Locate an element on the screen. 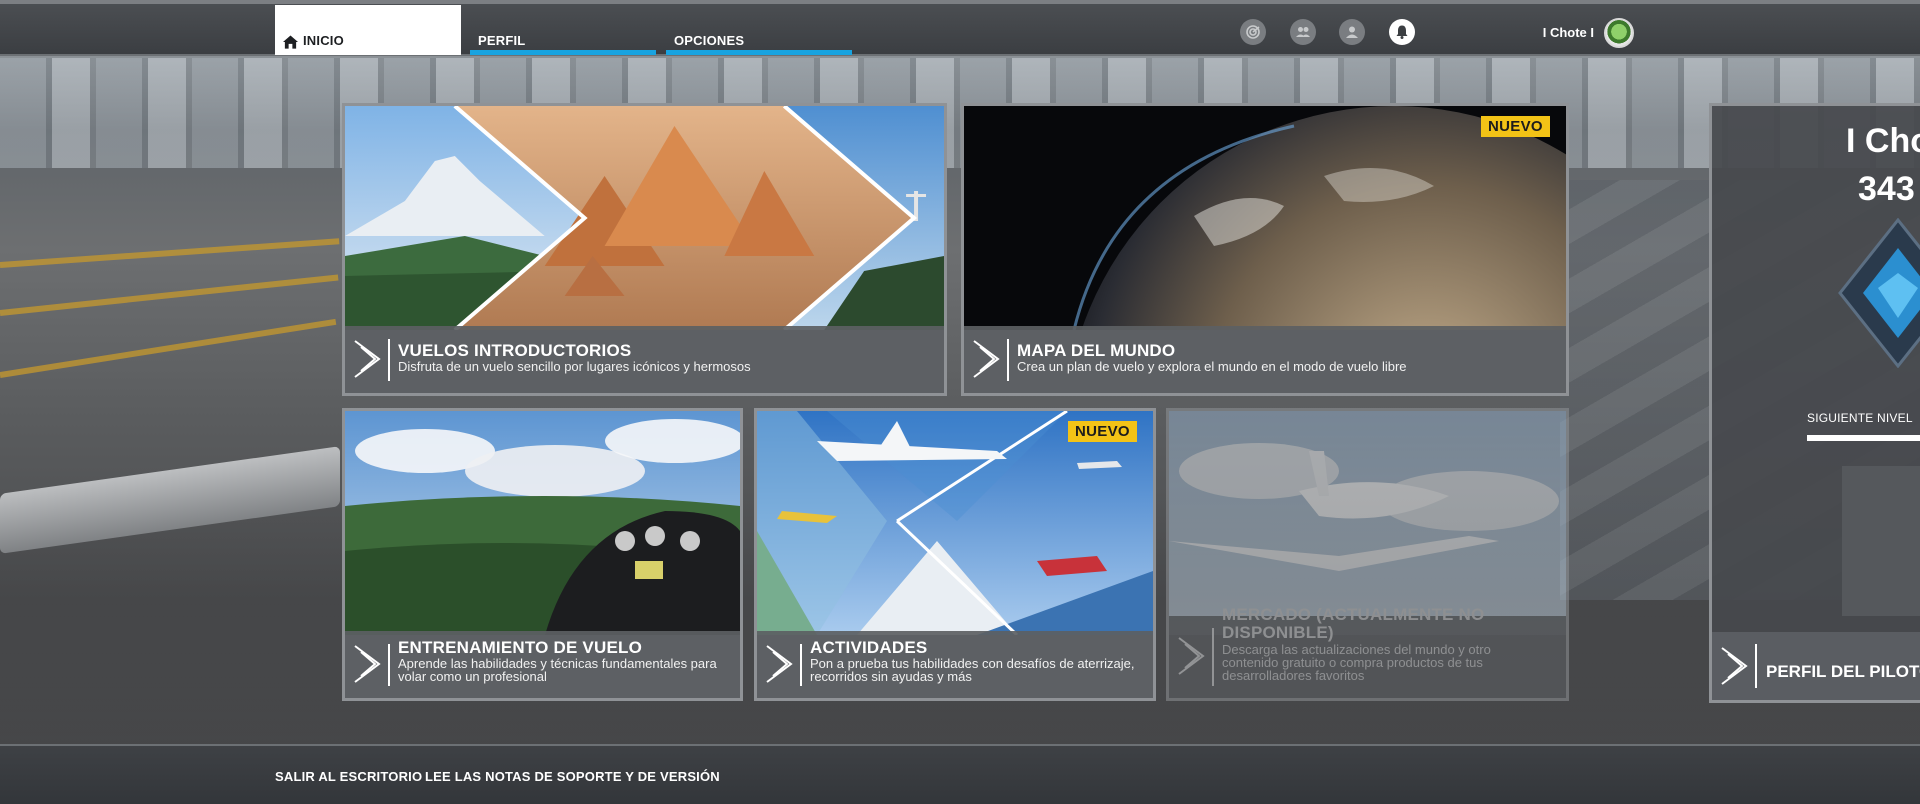 The image size is (1920, 804). tab-perfil: PERFIL is located at coordinates (563, 30).